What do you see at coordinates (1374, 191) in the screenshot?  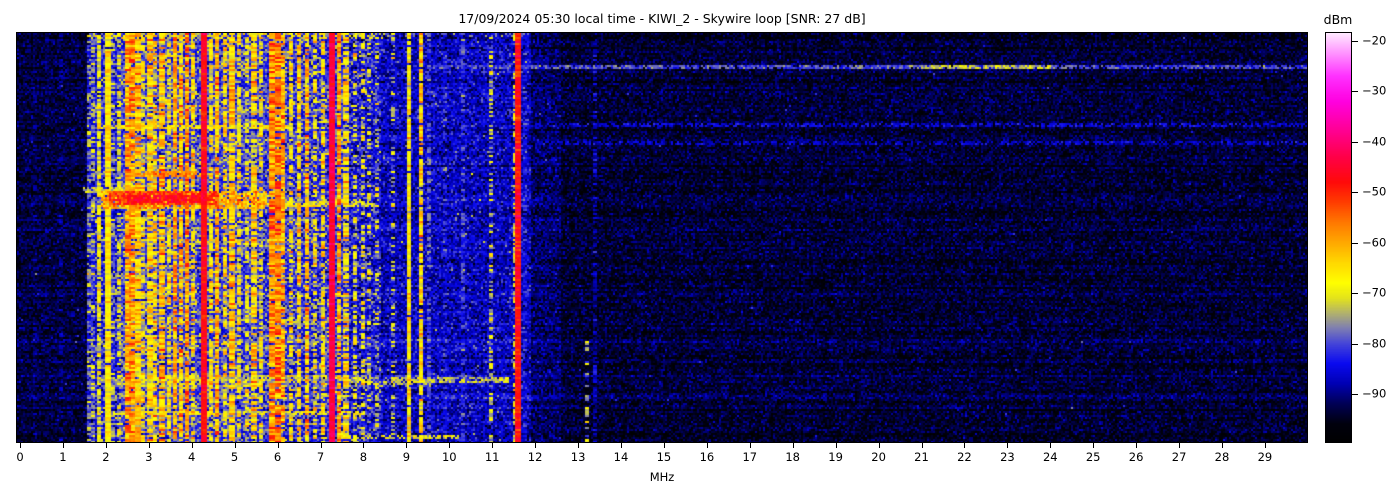 I see `colorbar-tick-label: −50` at bounding box center [1374, 191].